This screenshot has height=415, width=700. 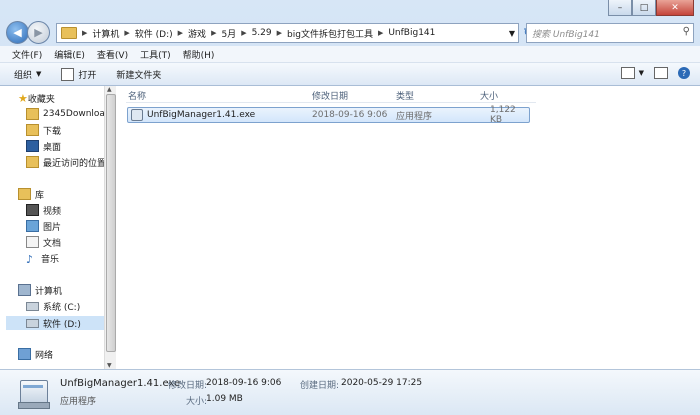 I want to click on nav-item-documents: 文档, so click(x=43, y=242).